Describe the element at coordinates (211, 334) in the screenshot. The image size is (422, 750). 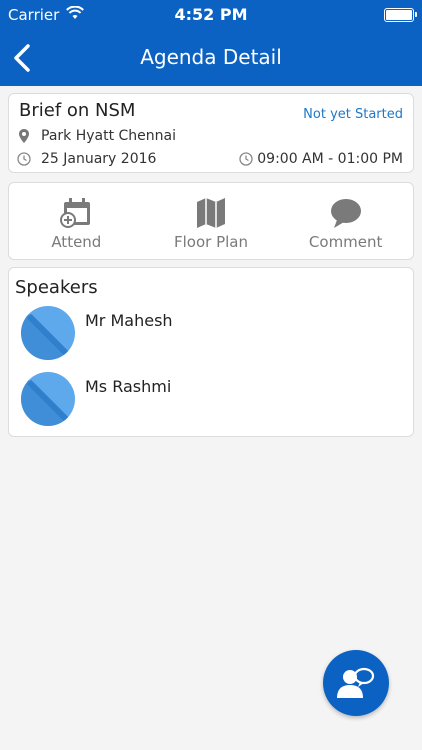
I see `speaker-item: Mr Mahesh` at that location.